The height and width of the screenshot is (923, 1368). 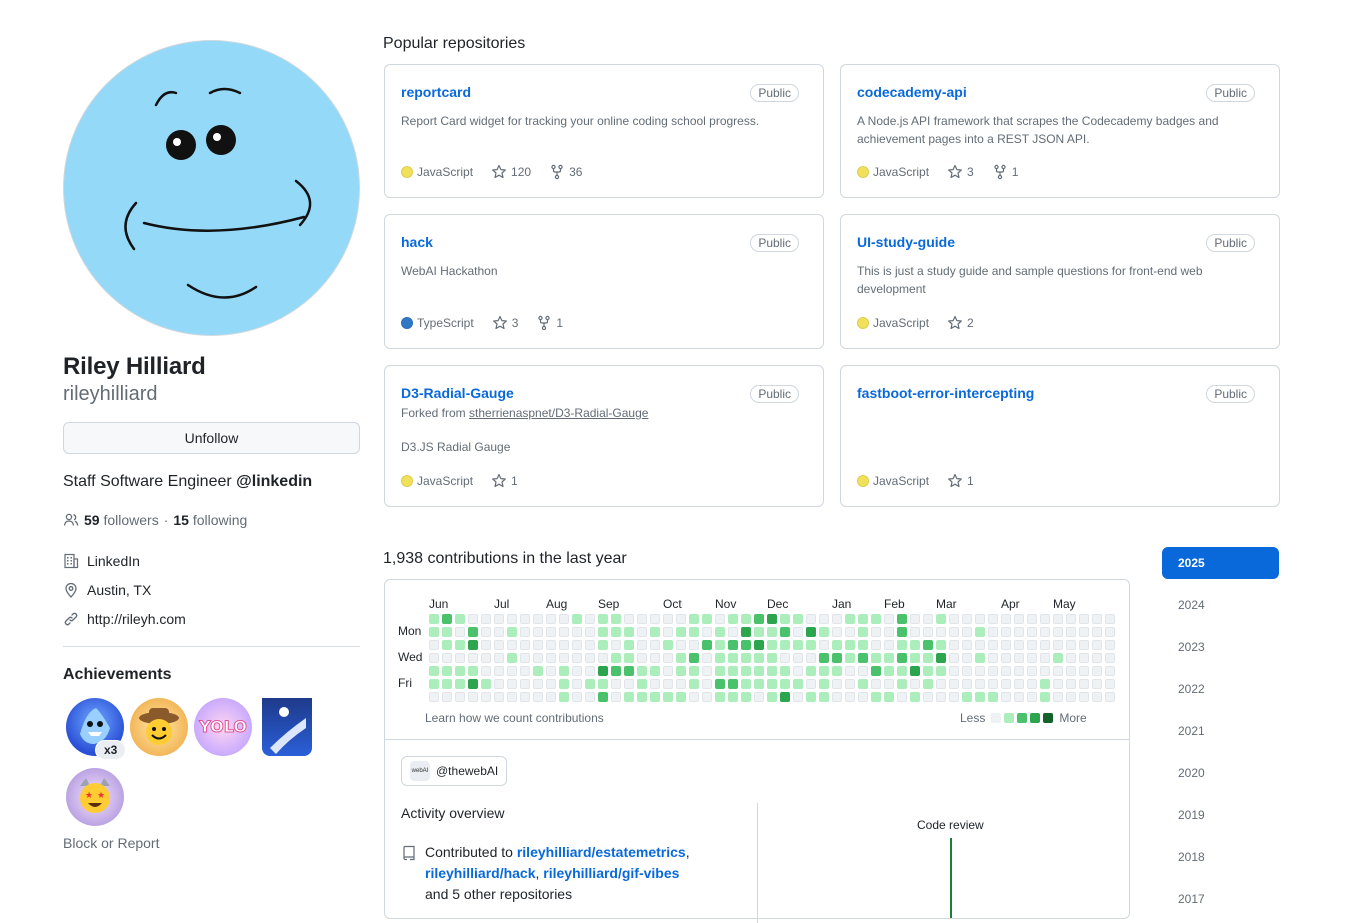 I want to click on repo-stars-link: 1, so click(x=514, y=481).